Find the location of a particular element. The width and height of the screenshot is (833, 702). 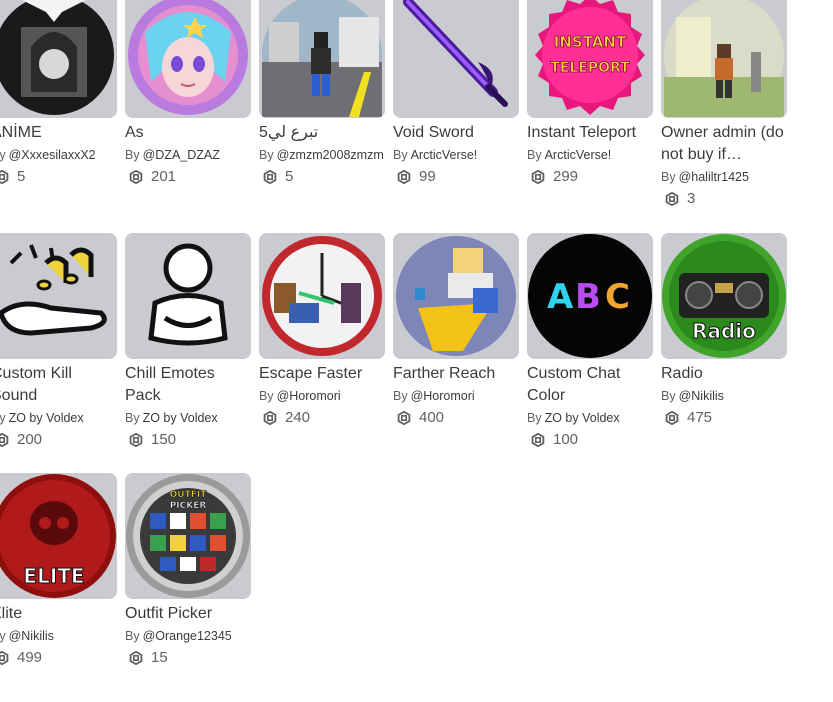

item-title: تبرع لي5 is located at coordinates (323, 133).